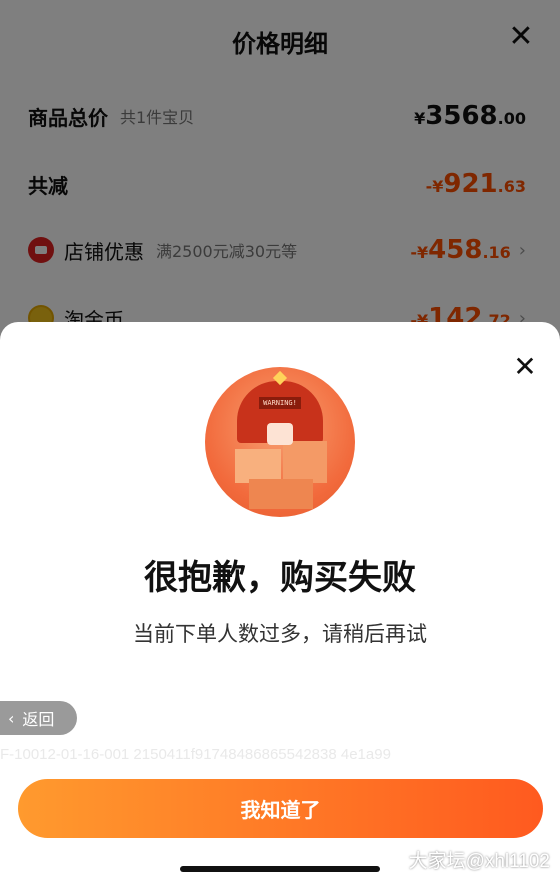 This screenshot has width=560, height=883. I want to click on back-button: ‹ 返回, so click(38, 718).